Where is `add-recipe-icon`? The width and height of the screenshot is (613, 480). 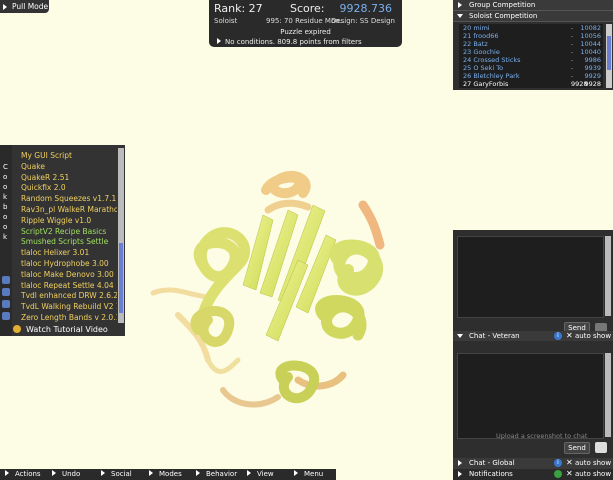
add-recipe-icon is located at coordinates (6, 292).